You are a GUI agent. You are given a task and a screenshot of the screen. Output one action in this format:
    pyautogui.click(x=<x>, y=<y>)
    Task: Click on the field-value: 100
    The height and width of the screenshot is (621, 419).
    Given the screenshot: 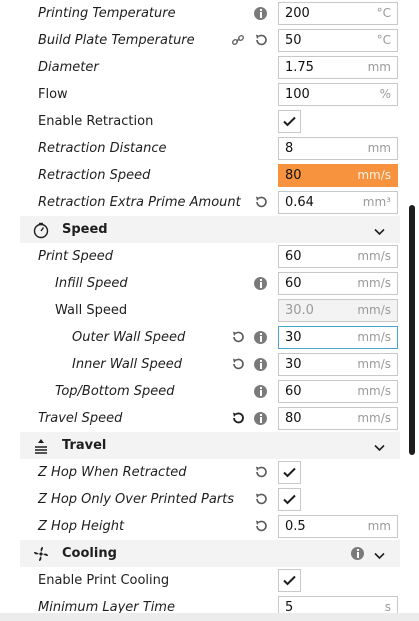 What is the action you would take?
    pyautogui.click(x=297, y=94)
    